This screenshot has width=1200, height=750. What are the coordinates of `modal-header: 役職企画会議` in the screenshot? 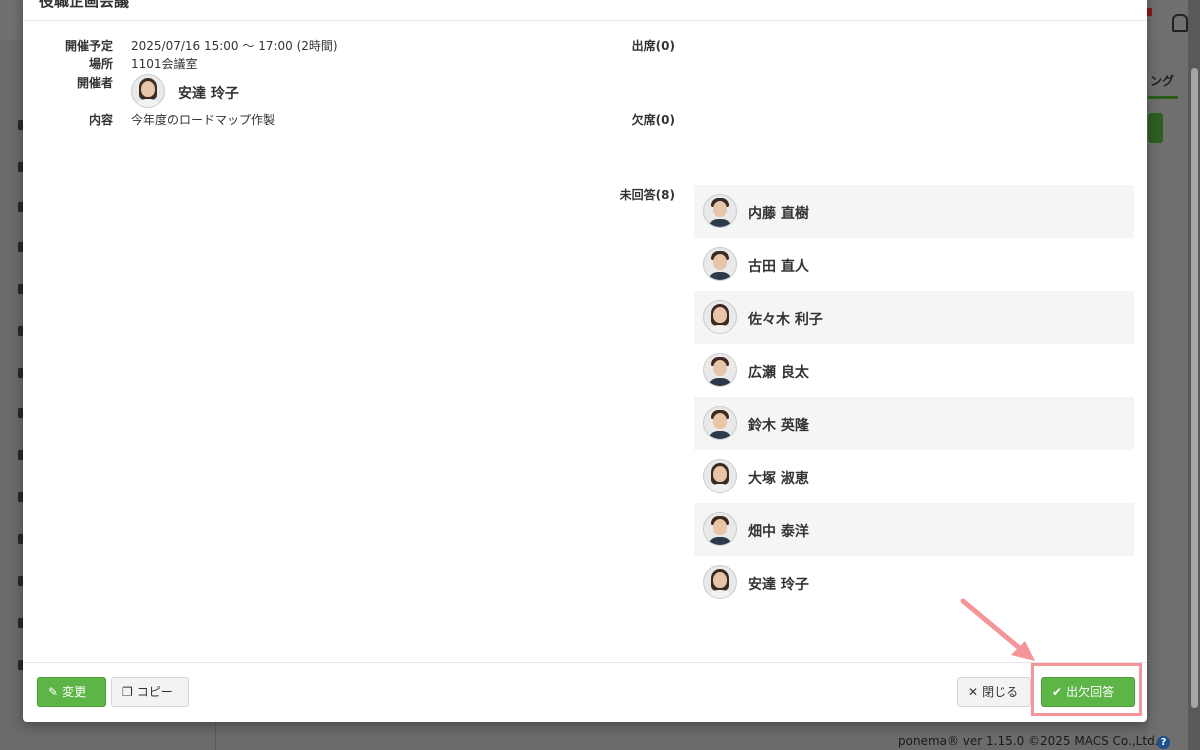 It's located at (585, 10).